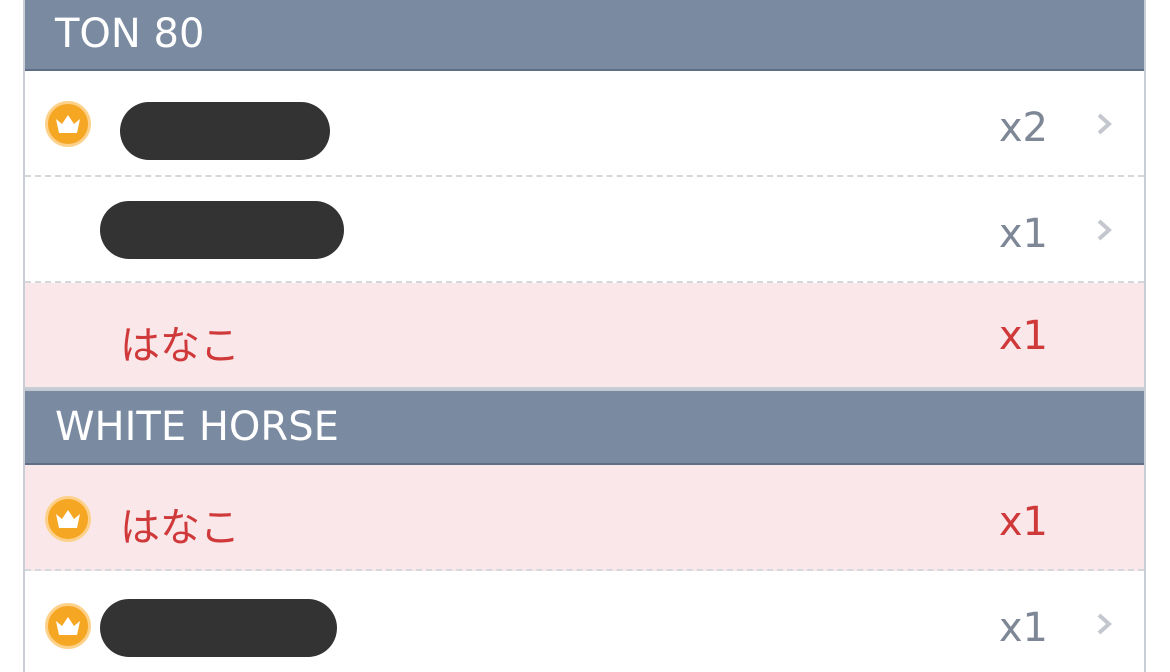 The height and width of the screenshot is (672, 1170). Describe the element at coordinates (1023, 128) in the screenshot. I see `count-label: x2` at that location.